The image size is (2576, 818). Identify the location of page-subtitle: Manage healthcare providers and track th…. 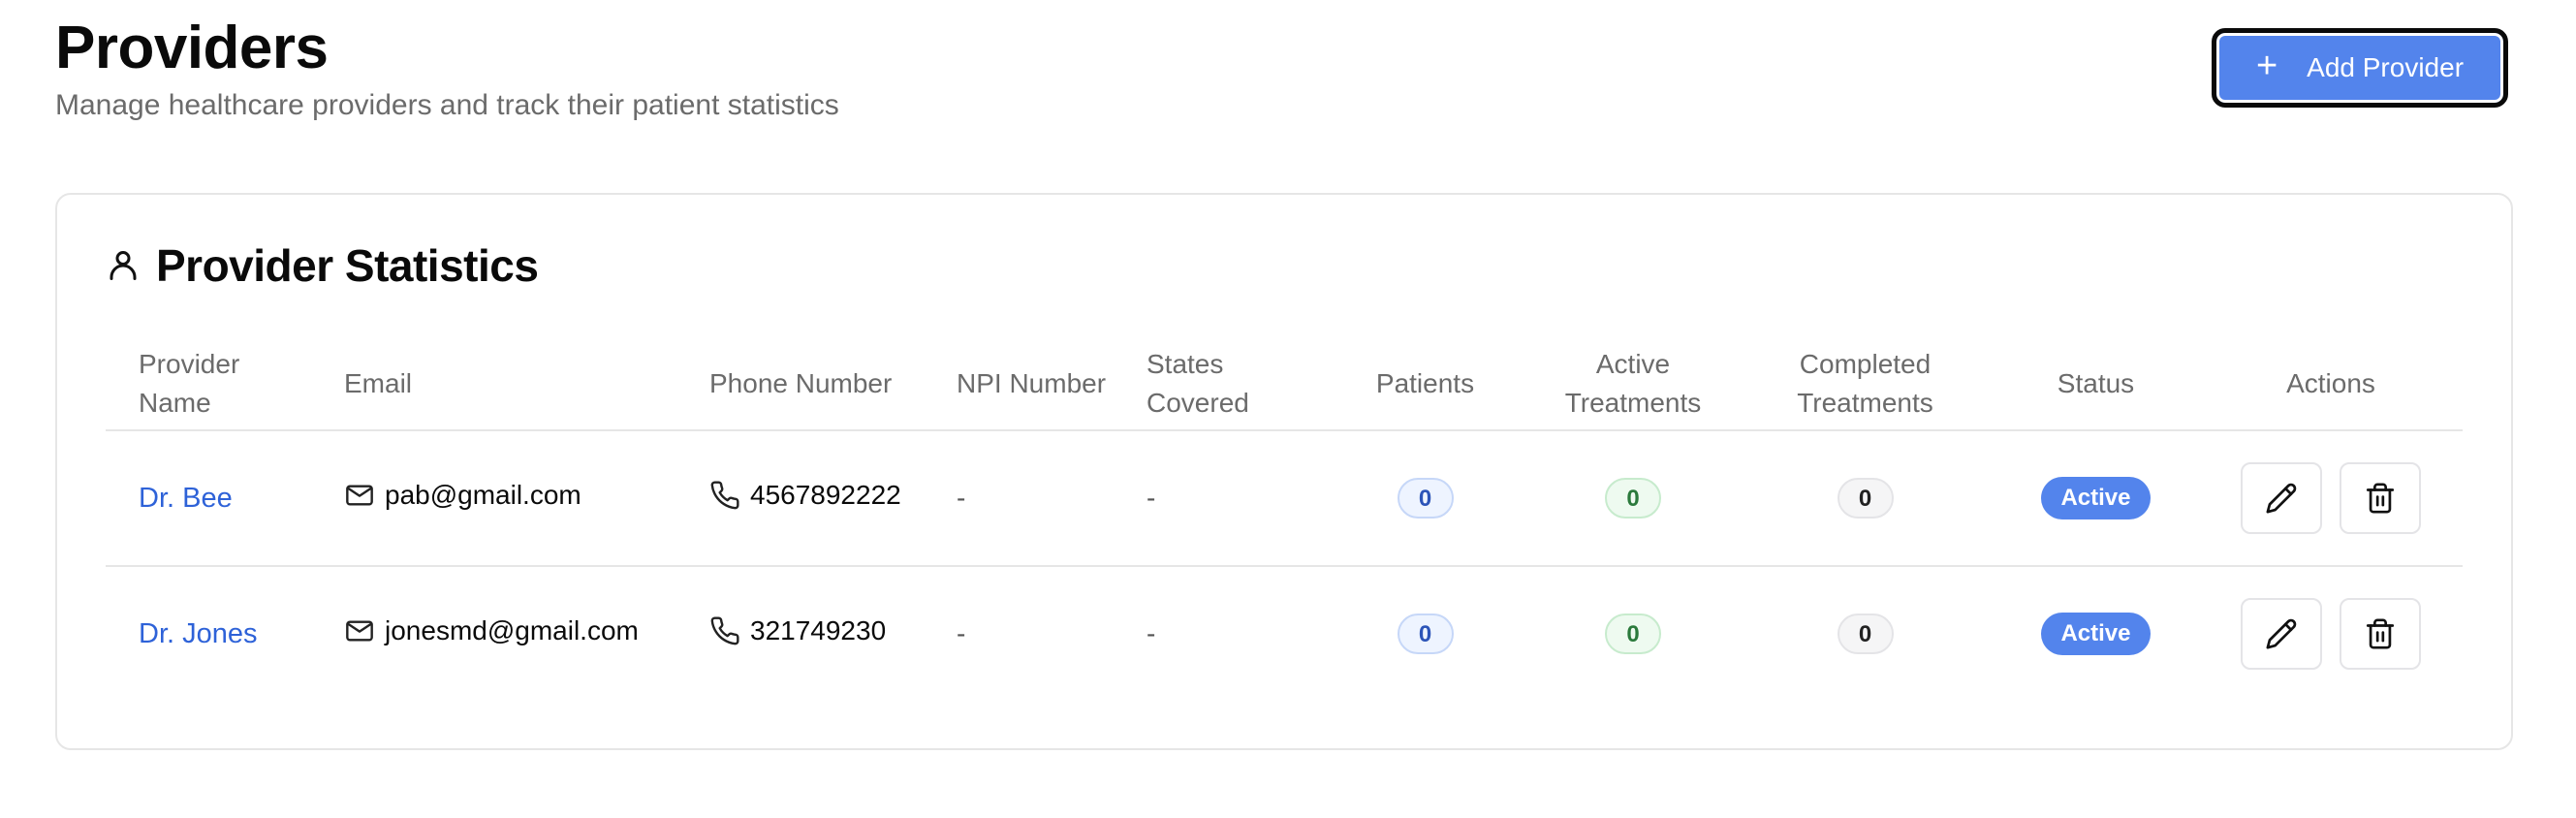
(447, 105).